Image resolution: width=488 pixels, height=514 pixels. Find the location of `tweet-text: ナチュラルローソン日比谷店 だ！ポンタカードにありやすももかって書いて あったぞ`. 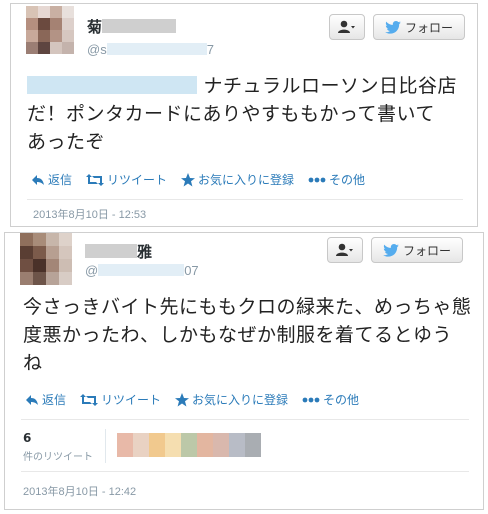

tweet-text: ナチュラルローソン日比谷店 だ！ポンタカードにありやすももかって書いて あったぞ is located at coordinates (242, 114).